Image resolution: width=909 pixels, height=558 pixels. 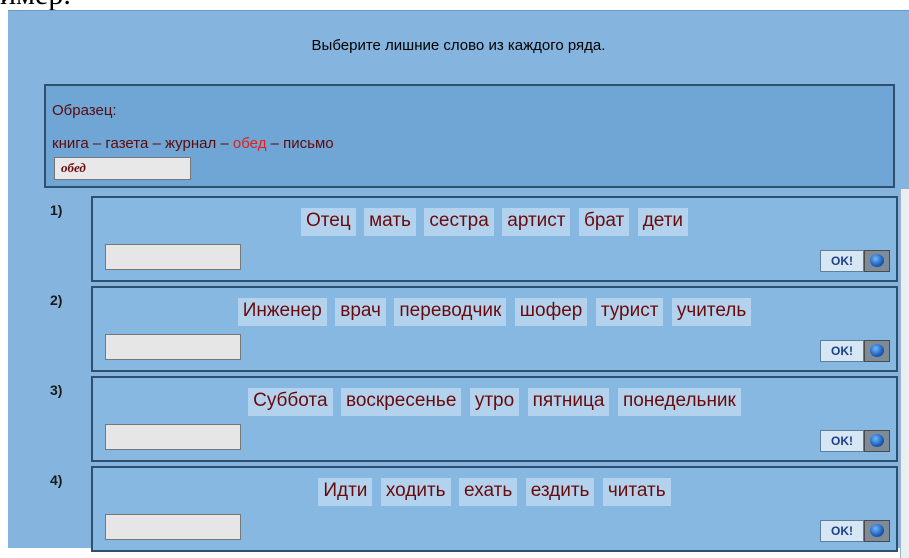 I want to click on word-item: ехать, so click(x=488, y=492).